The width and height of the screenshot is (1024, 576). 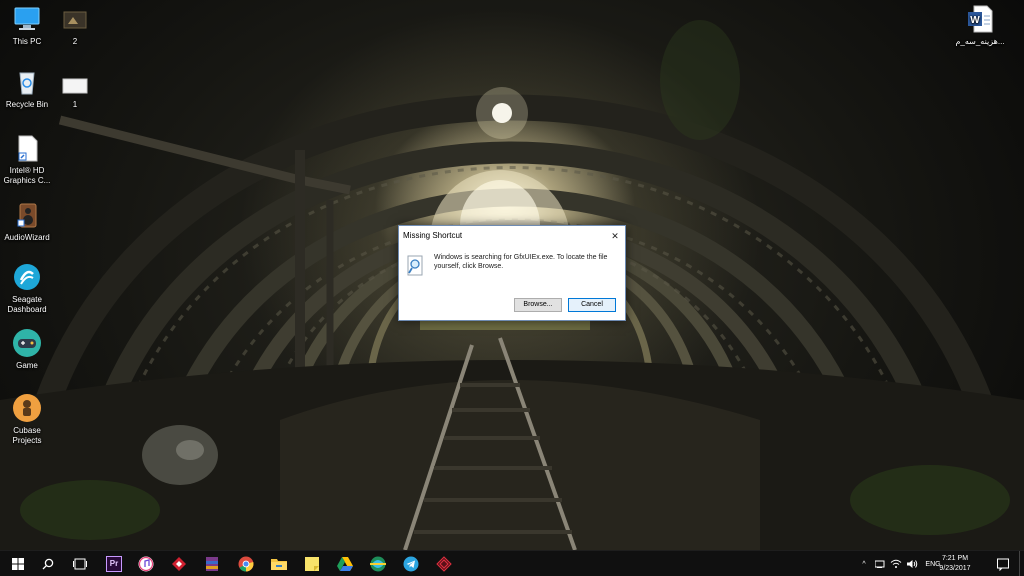 I want to click on sticky-notes-icon, so click(x=312, y=564).